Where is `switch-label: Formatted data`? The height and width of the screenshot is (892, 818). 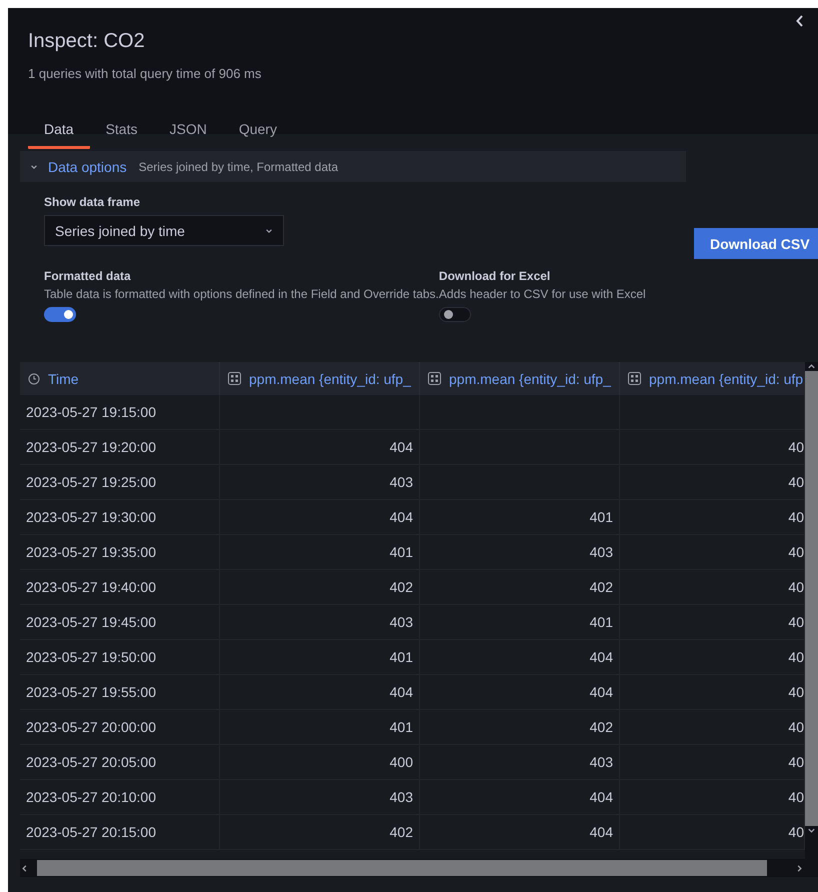
switch-label: Formatted data is located at coordinates (88, 276).